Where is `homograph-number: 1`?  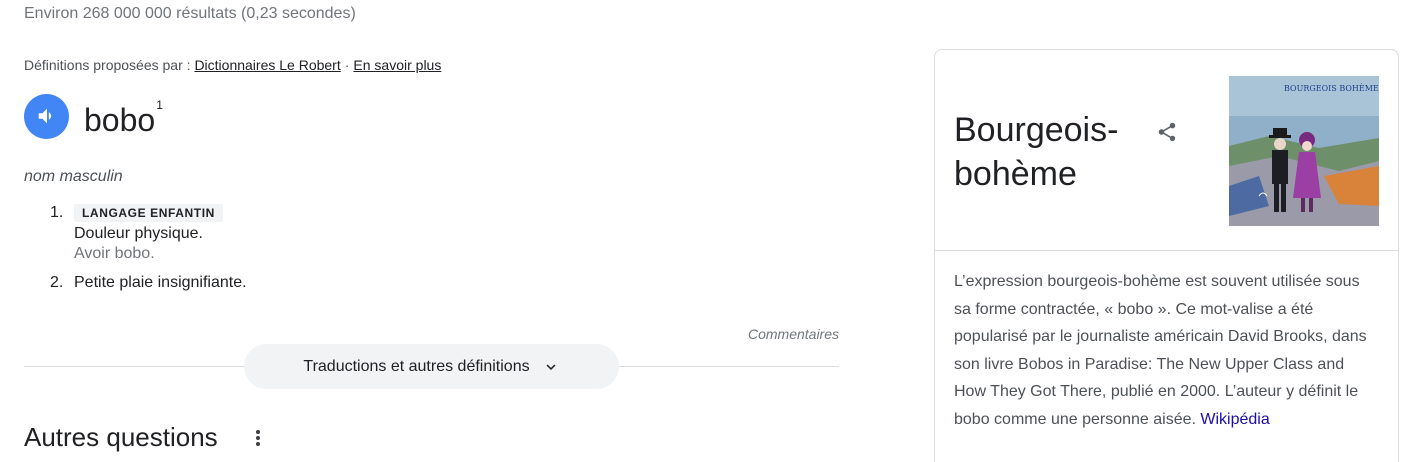
homograph-number: 1 is located at coordinates (159, 104).